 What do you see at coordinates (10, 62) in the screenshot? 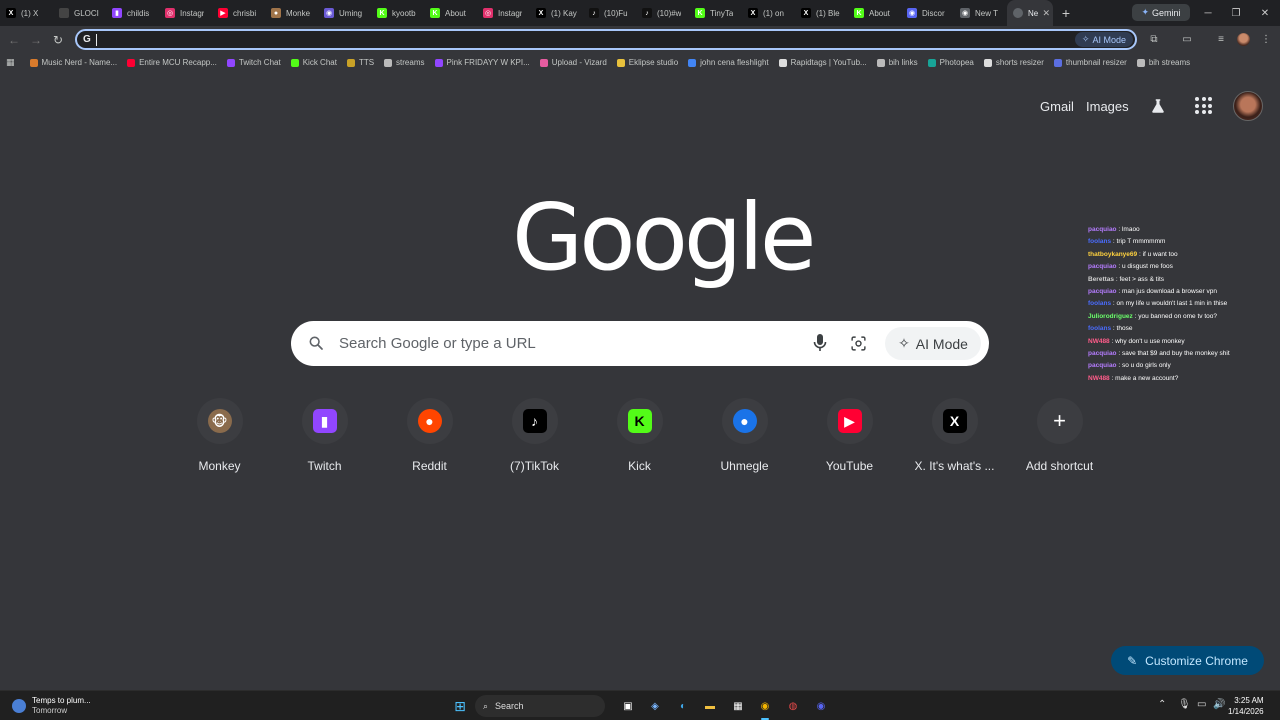
I see `apps-grid-icon: ▦` at bounding box center [10, 62].